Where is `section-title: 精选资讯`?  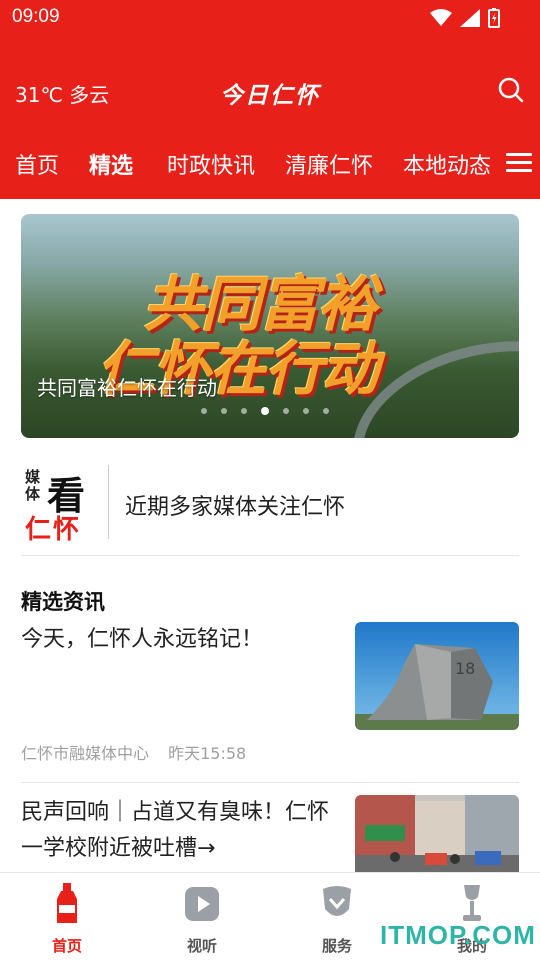
section-title: 精选资讯 is located at coordinates (63, 602).